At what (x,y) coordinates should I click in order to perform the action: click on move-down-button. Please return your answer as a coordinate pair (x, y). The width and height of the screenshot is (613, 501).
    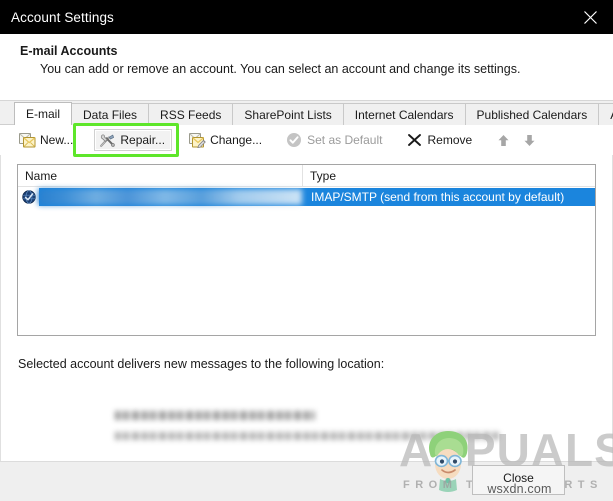
    Looking at the image, I should click on (529, 140).